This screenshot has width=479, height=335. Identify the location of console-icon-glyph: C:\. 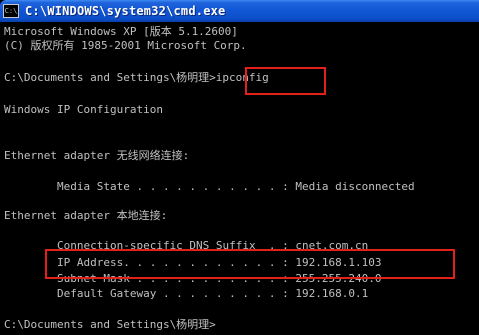
(11, 10).